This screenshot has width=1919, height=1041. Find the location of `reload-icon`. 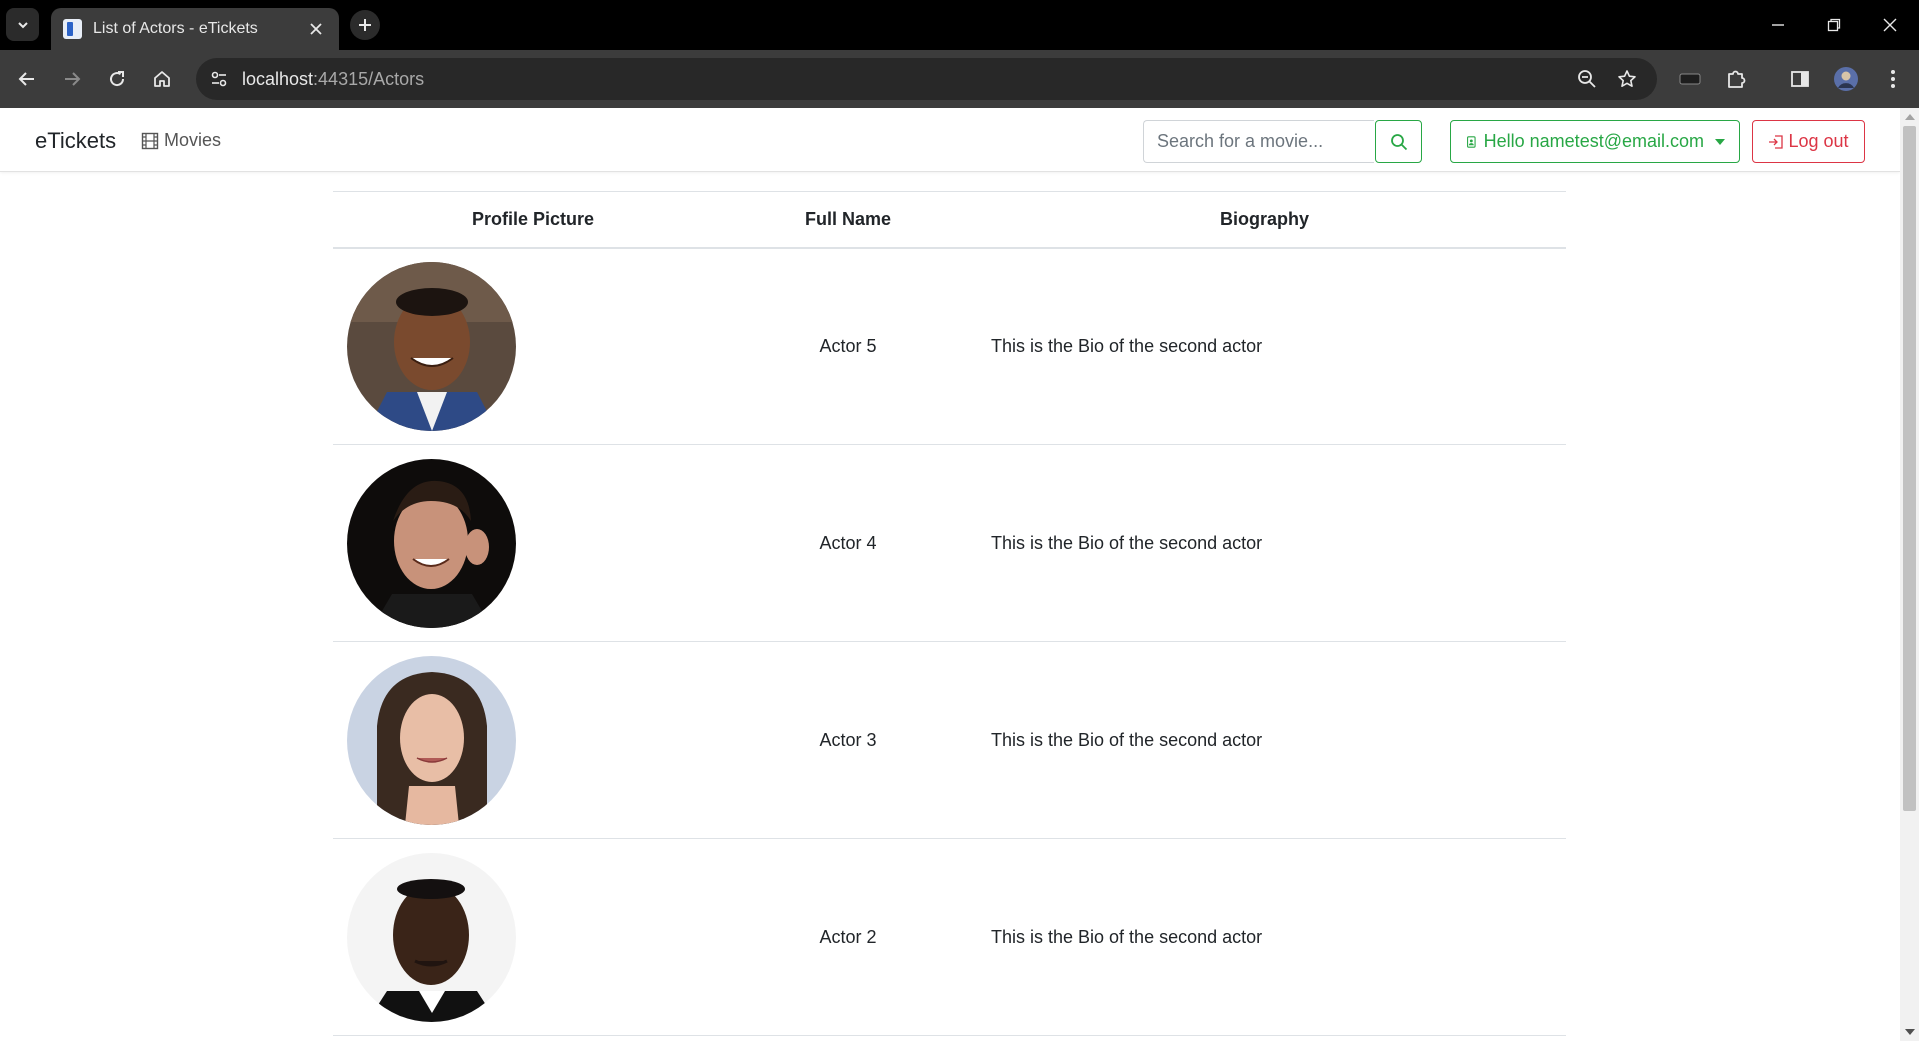

reload-icon is located at coordinates (117, 79).